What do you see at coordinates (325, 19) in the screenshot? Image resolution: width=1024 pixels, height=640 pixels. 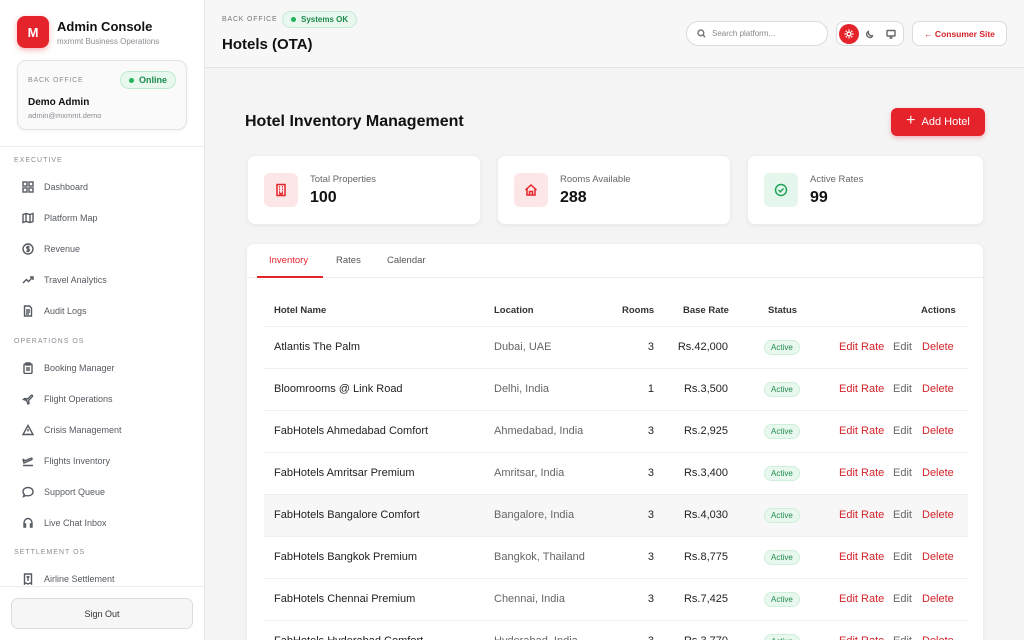 I see `systems-status-text: Systems OK` at bounding box center [325, 19].